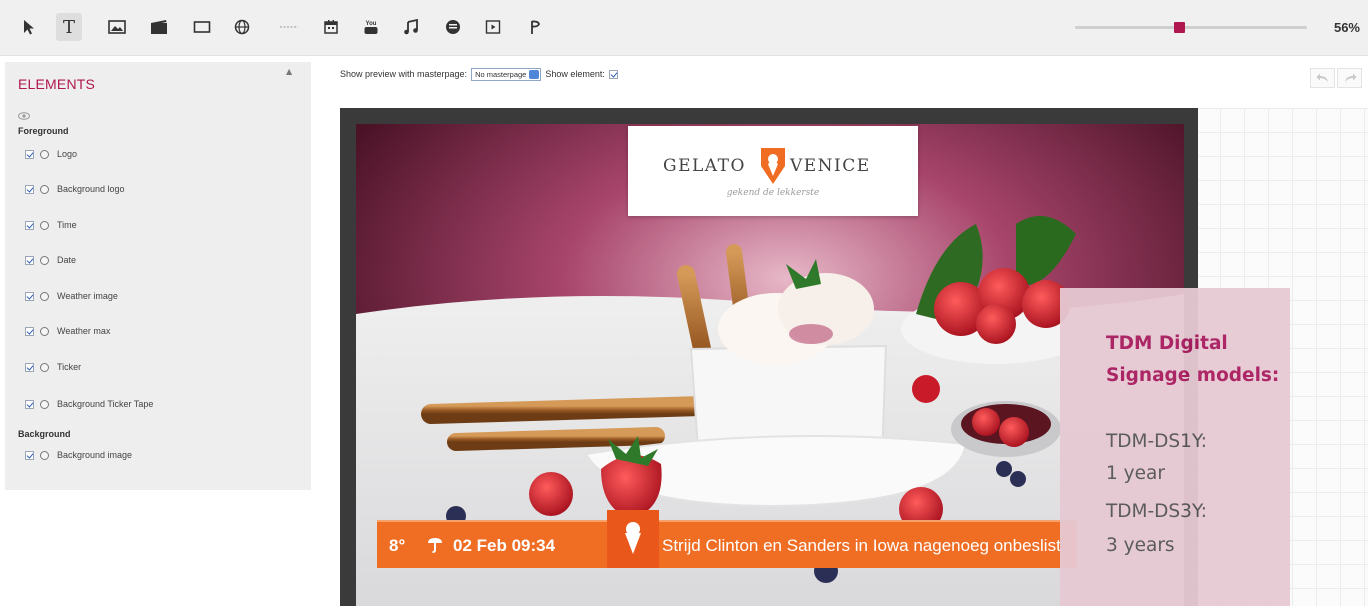 The width and height of the screenshot is (1368, 606). What do you see at coordinates (51, 225) in the screenshot?
I see `element-row-time: Time` at bounding box center [51, 225].